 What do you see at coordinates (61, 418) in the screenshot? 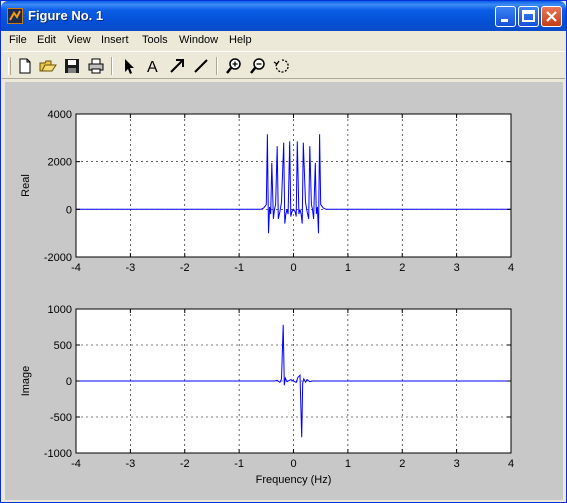
I see `y-tick-label: -500` at bounding box center [61, 418].